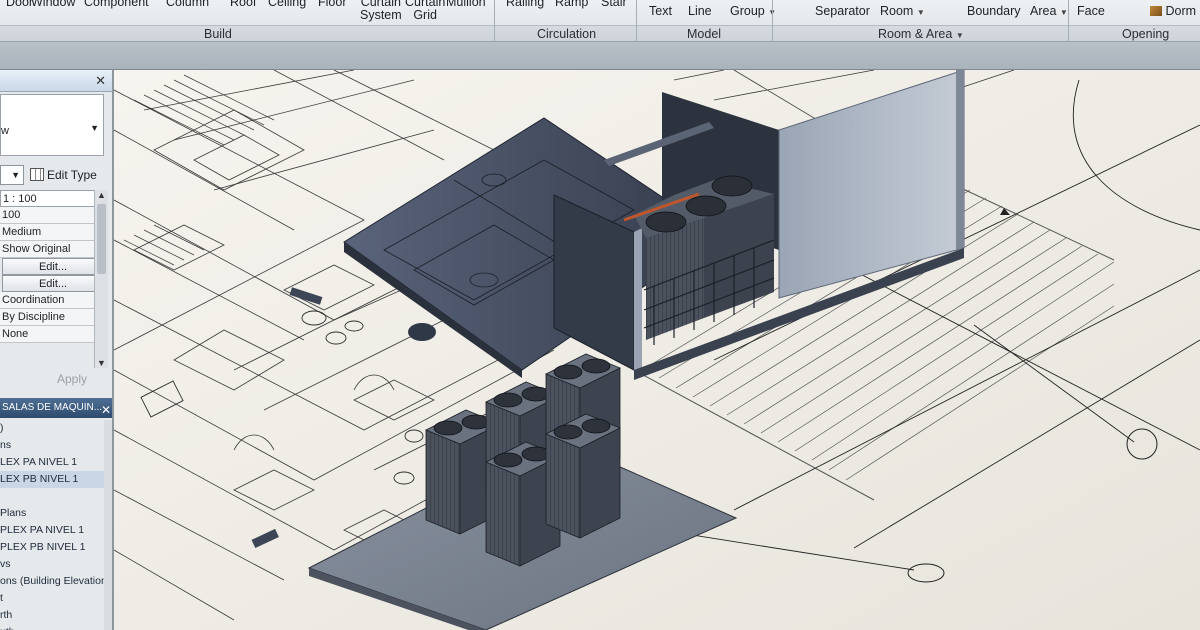  What do you see at coordinates (700, 11) in the screenshot?
I see `model-line-button: Line` at bounding box center [700, 11].